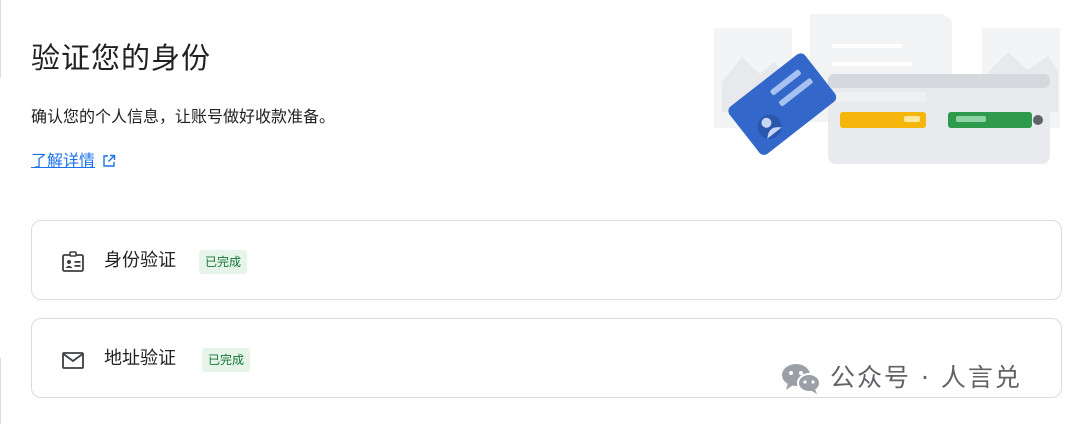 This screenshot has height=424, width=1080. I want to click on learn-more-link: 了解详情, so click(73, 161).